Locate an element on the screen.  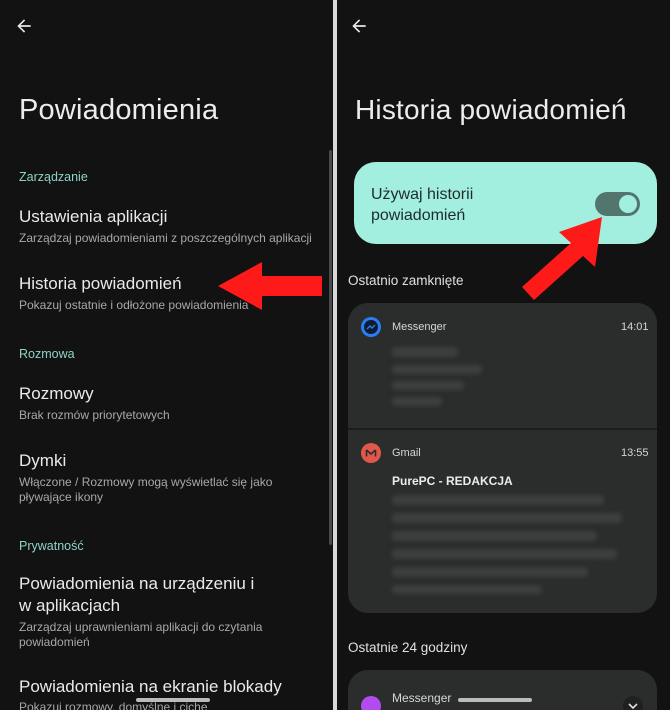
app-name: Gmail is located at coordinates (406, 453).